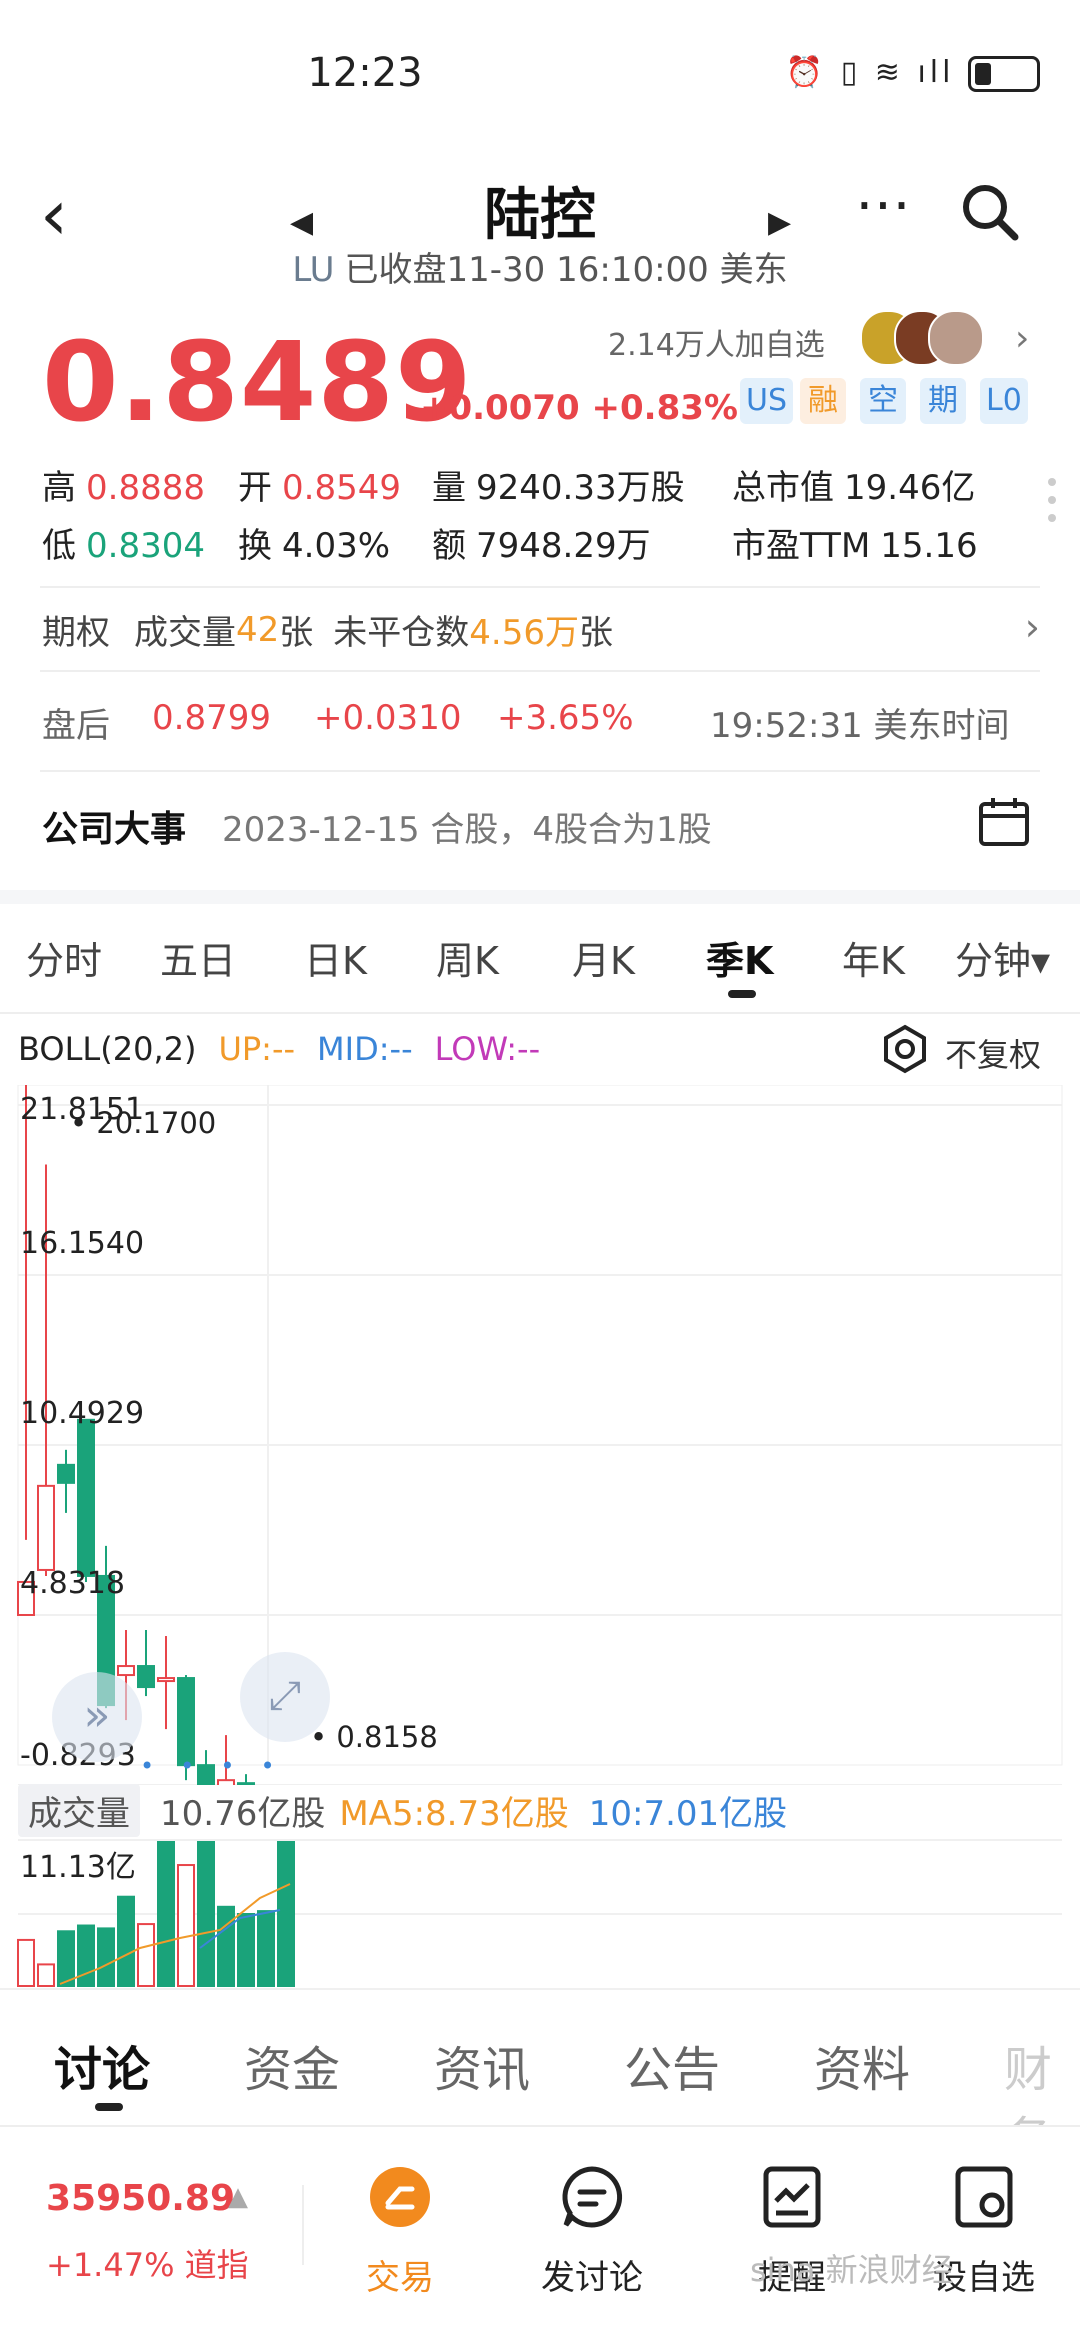  I want to click on high-marker: • 20.1700, so click(143, 1123).